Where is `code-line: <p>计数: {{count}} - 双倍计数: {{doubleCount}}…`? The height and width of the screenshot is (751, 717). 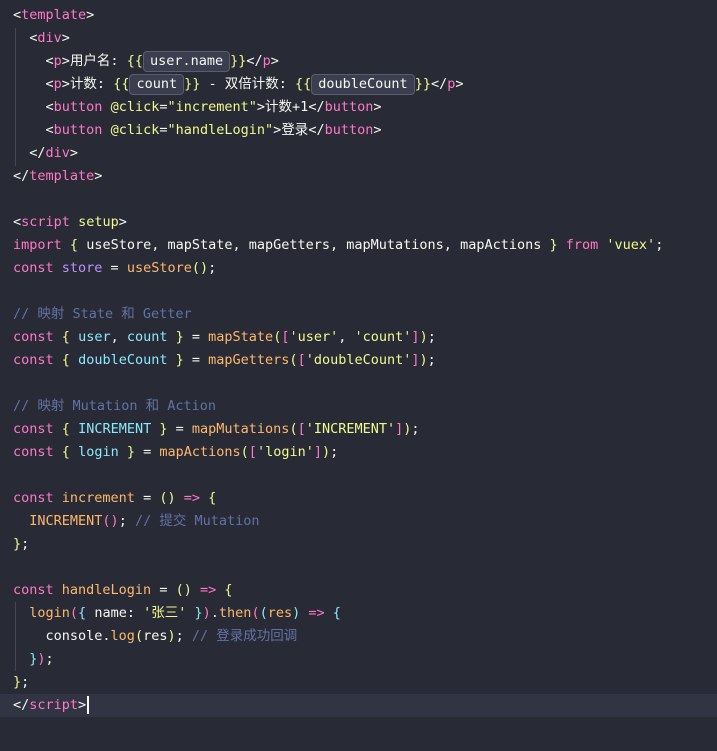 code-line: <p>计数: {{count}} - 双倍计数: {{doubleCount}}… is located at coordinates (358, 84).